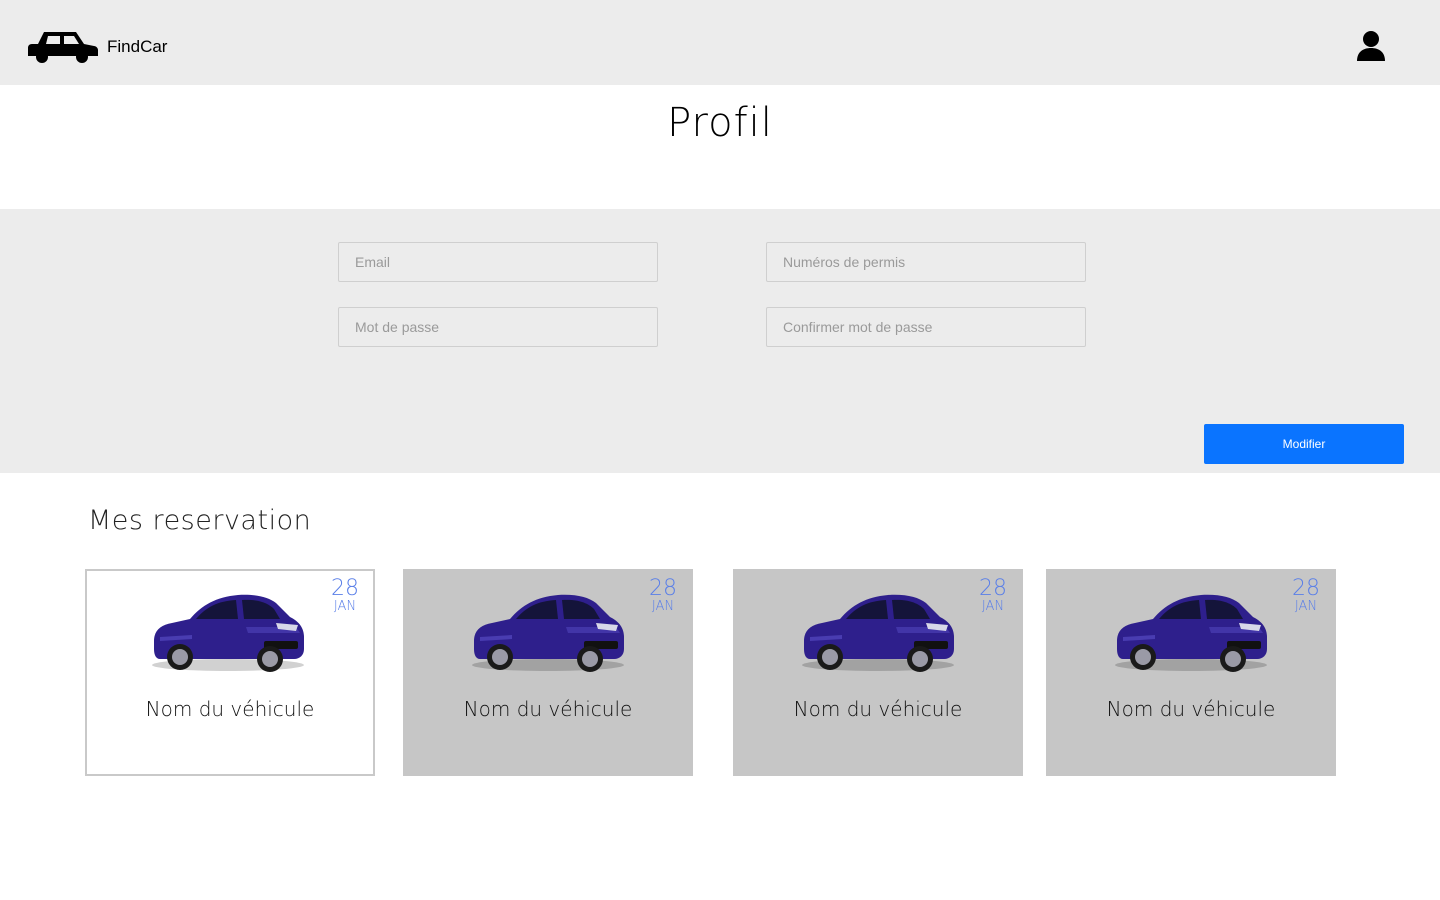 Image resolution: width=1440 pixels, height=900 pixels. I want to click on user-account-button, so click(1371, 46).